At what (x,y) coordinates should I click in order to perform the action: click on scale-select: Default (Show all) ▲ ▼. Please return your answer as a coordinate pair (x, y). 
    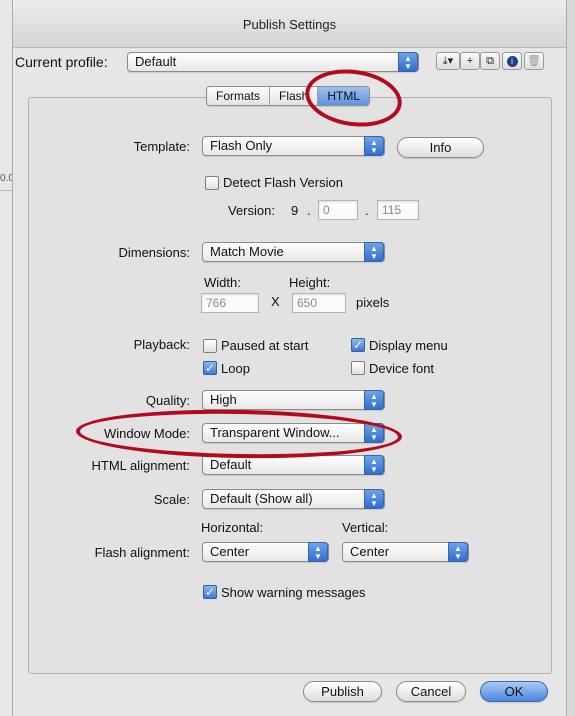
    Looking at the image, I should click on (293, 499).